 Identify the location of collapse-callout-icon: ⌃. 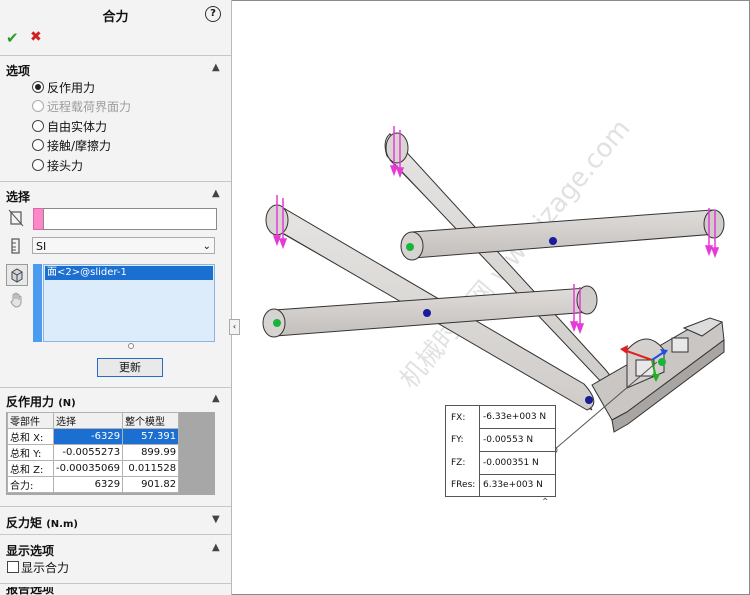
(545, 502).